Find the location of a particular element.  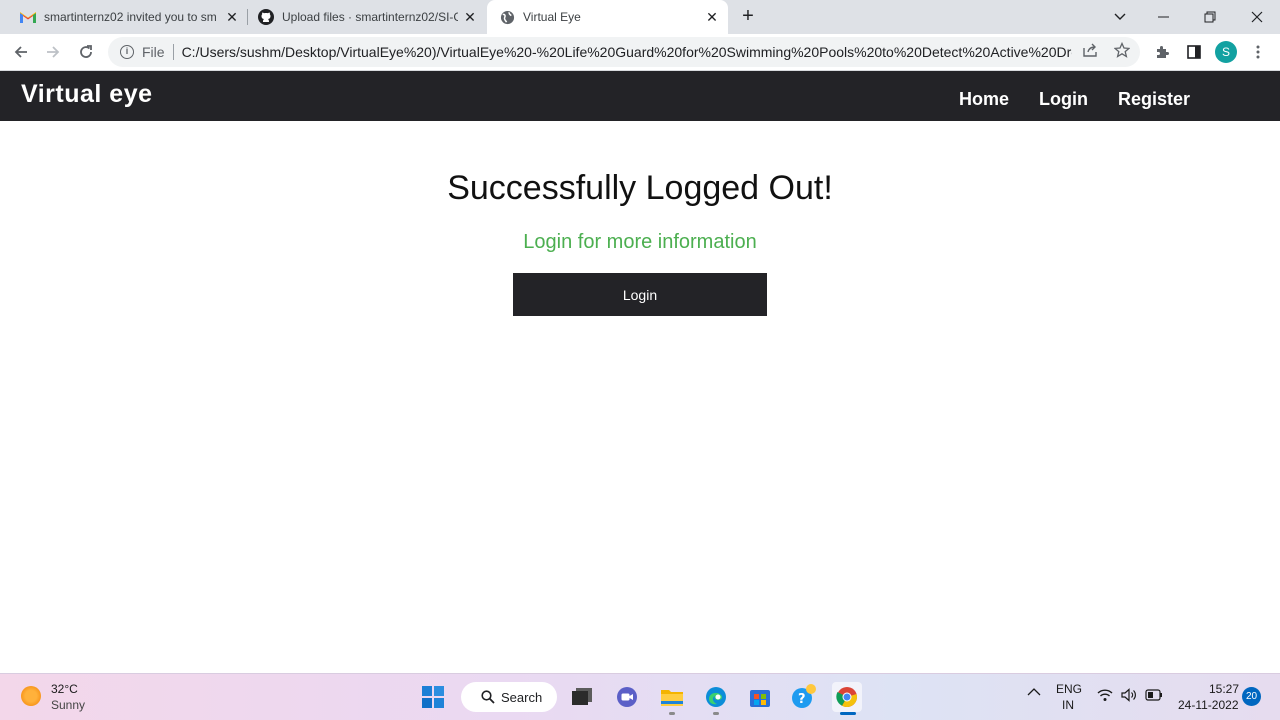

minimize-icon is located at coordinates (1164, 17).